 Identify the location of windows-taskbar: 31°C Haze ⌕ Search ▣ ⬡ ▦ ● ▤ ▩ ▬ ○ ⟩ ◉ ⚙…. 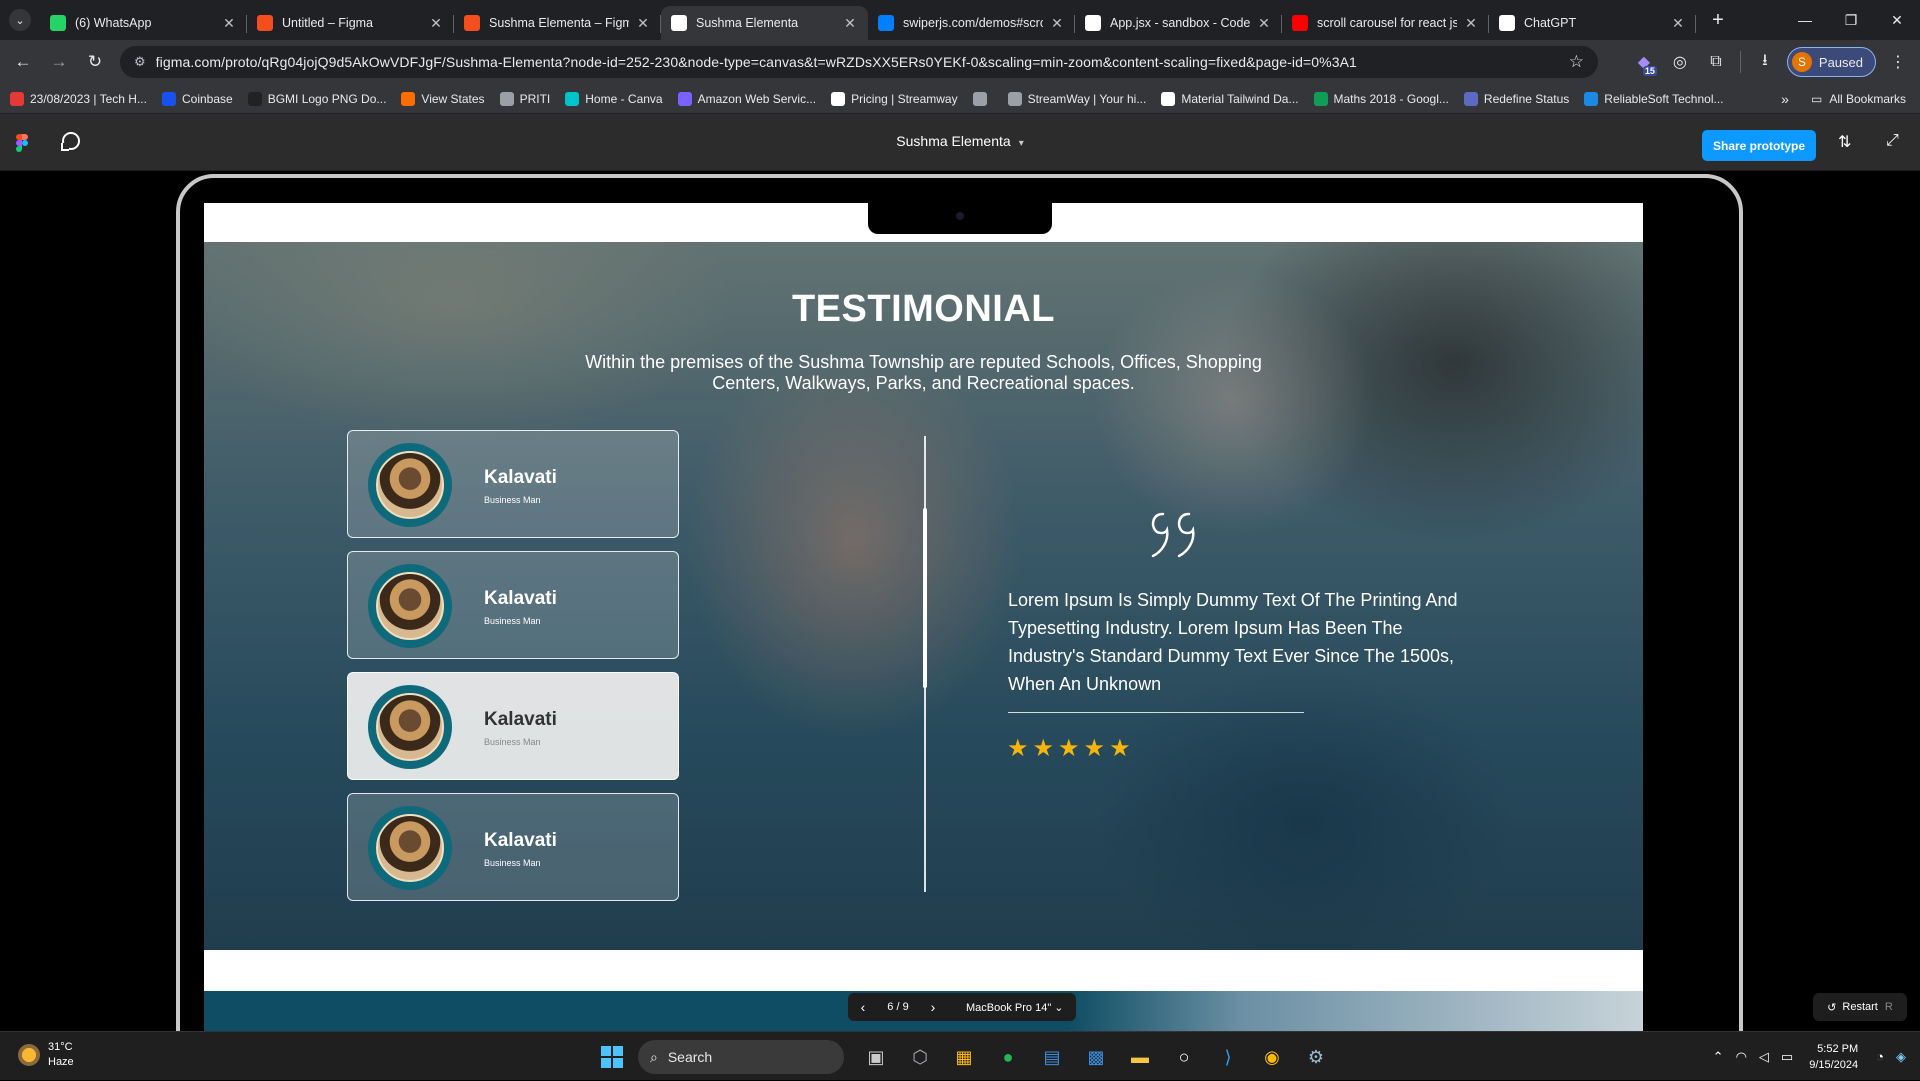
(960, 1055).